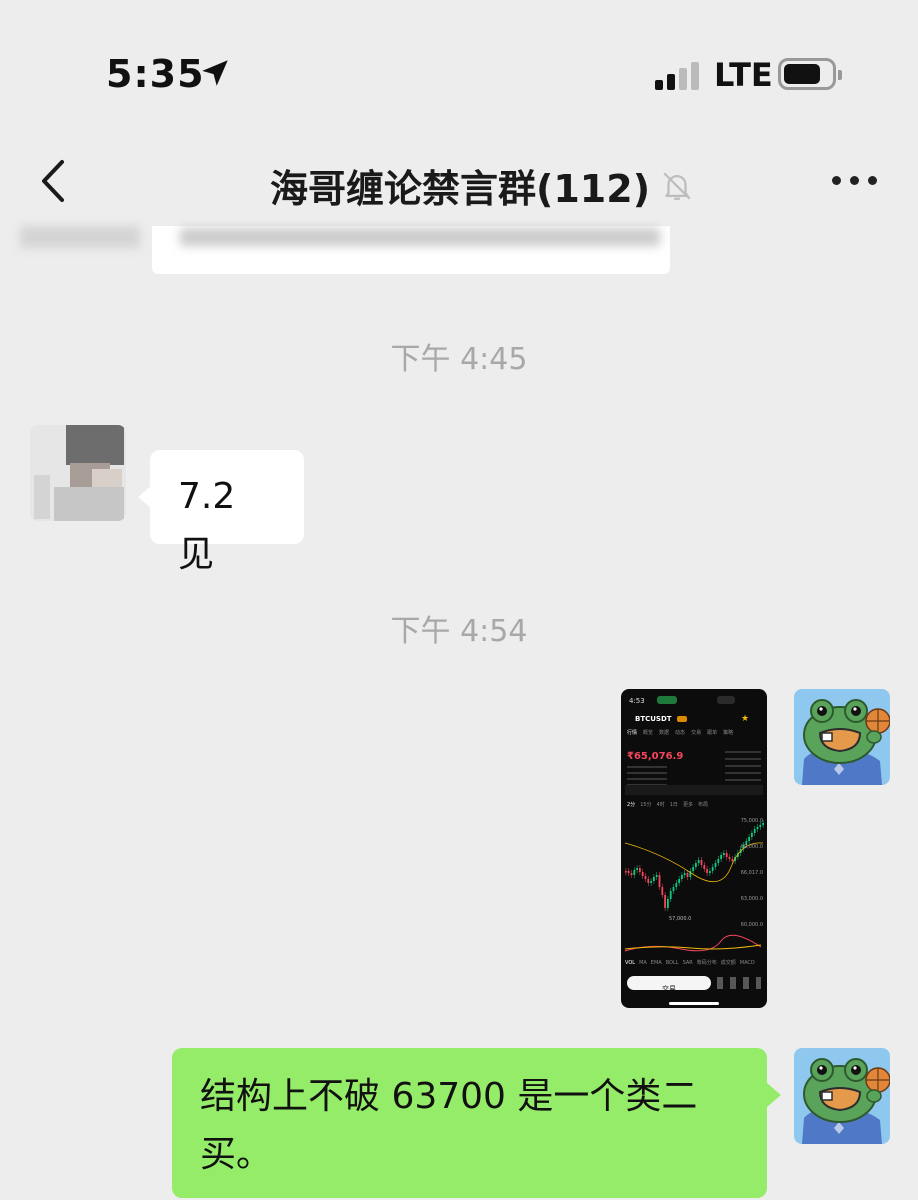  What do you see at coordinates (682, 719) in the screenshot?
I see `shot-badge` at bounding box center [682, 719].